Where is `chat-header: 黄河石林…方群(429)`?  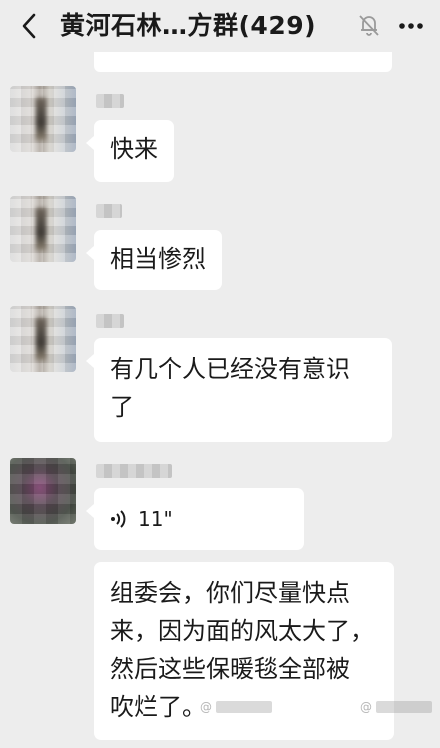
chat-header: 黄河石林…方群(429) is located at coordinates (220, 26).